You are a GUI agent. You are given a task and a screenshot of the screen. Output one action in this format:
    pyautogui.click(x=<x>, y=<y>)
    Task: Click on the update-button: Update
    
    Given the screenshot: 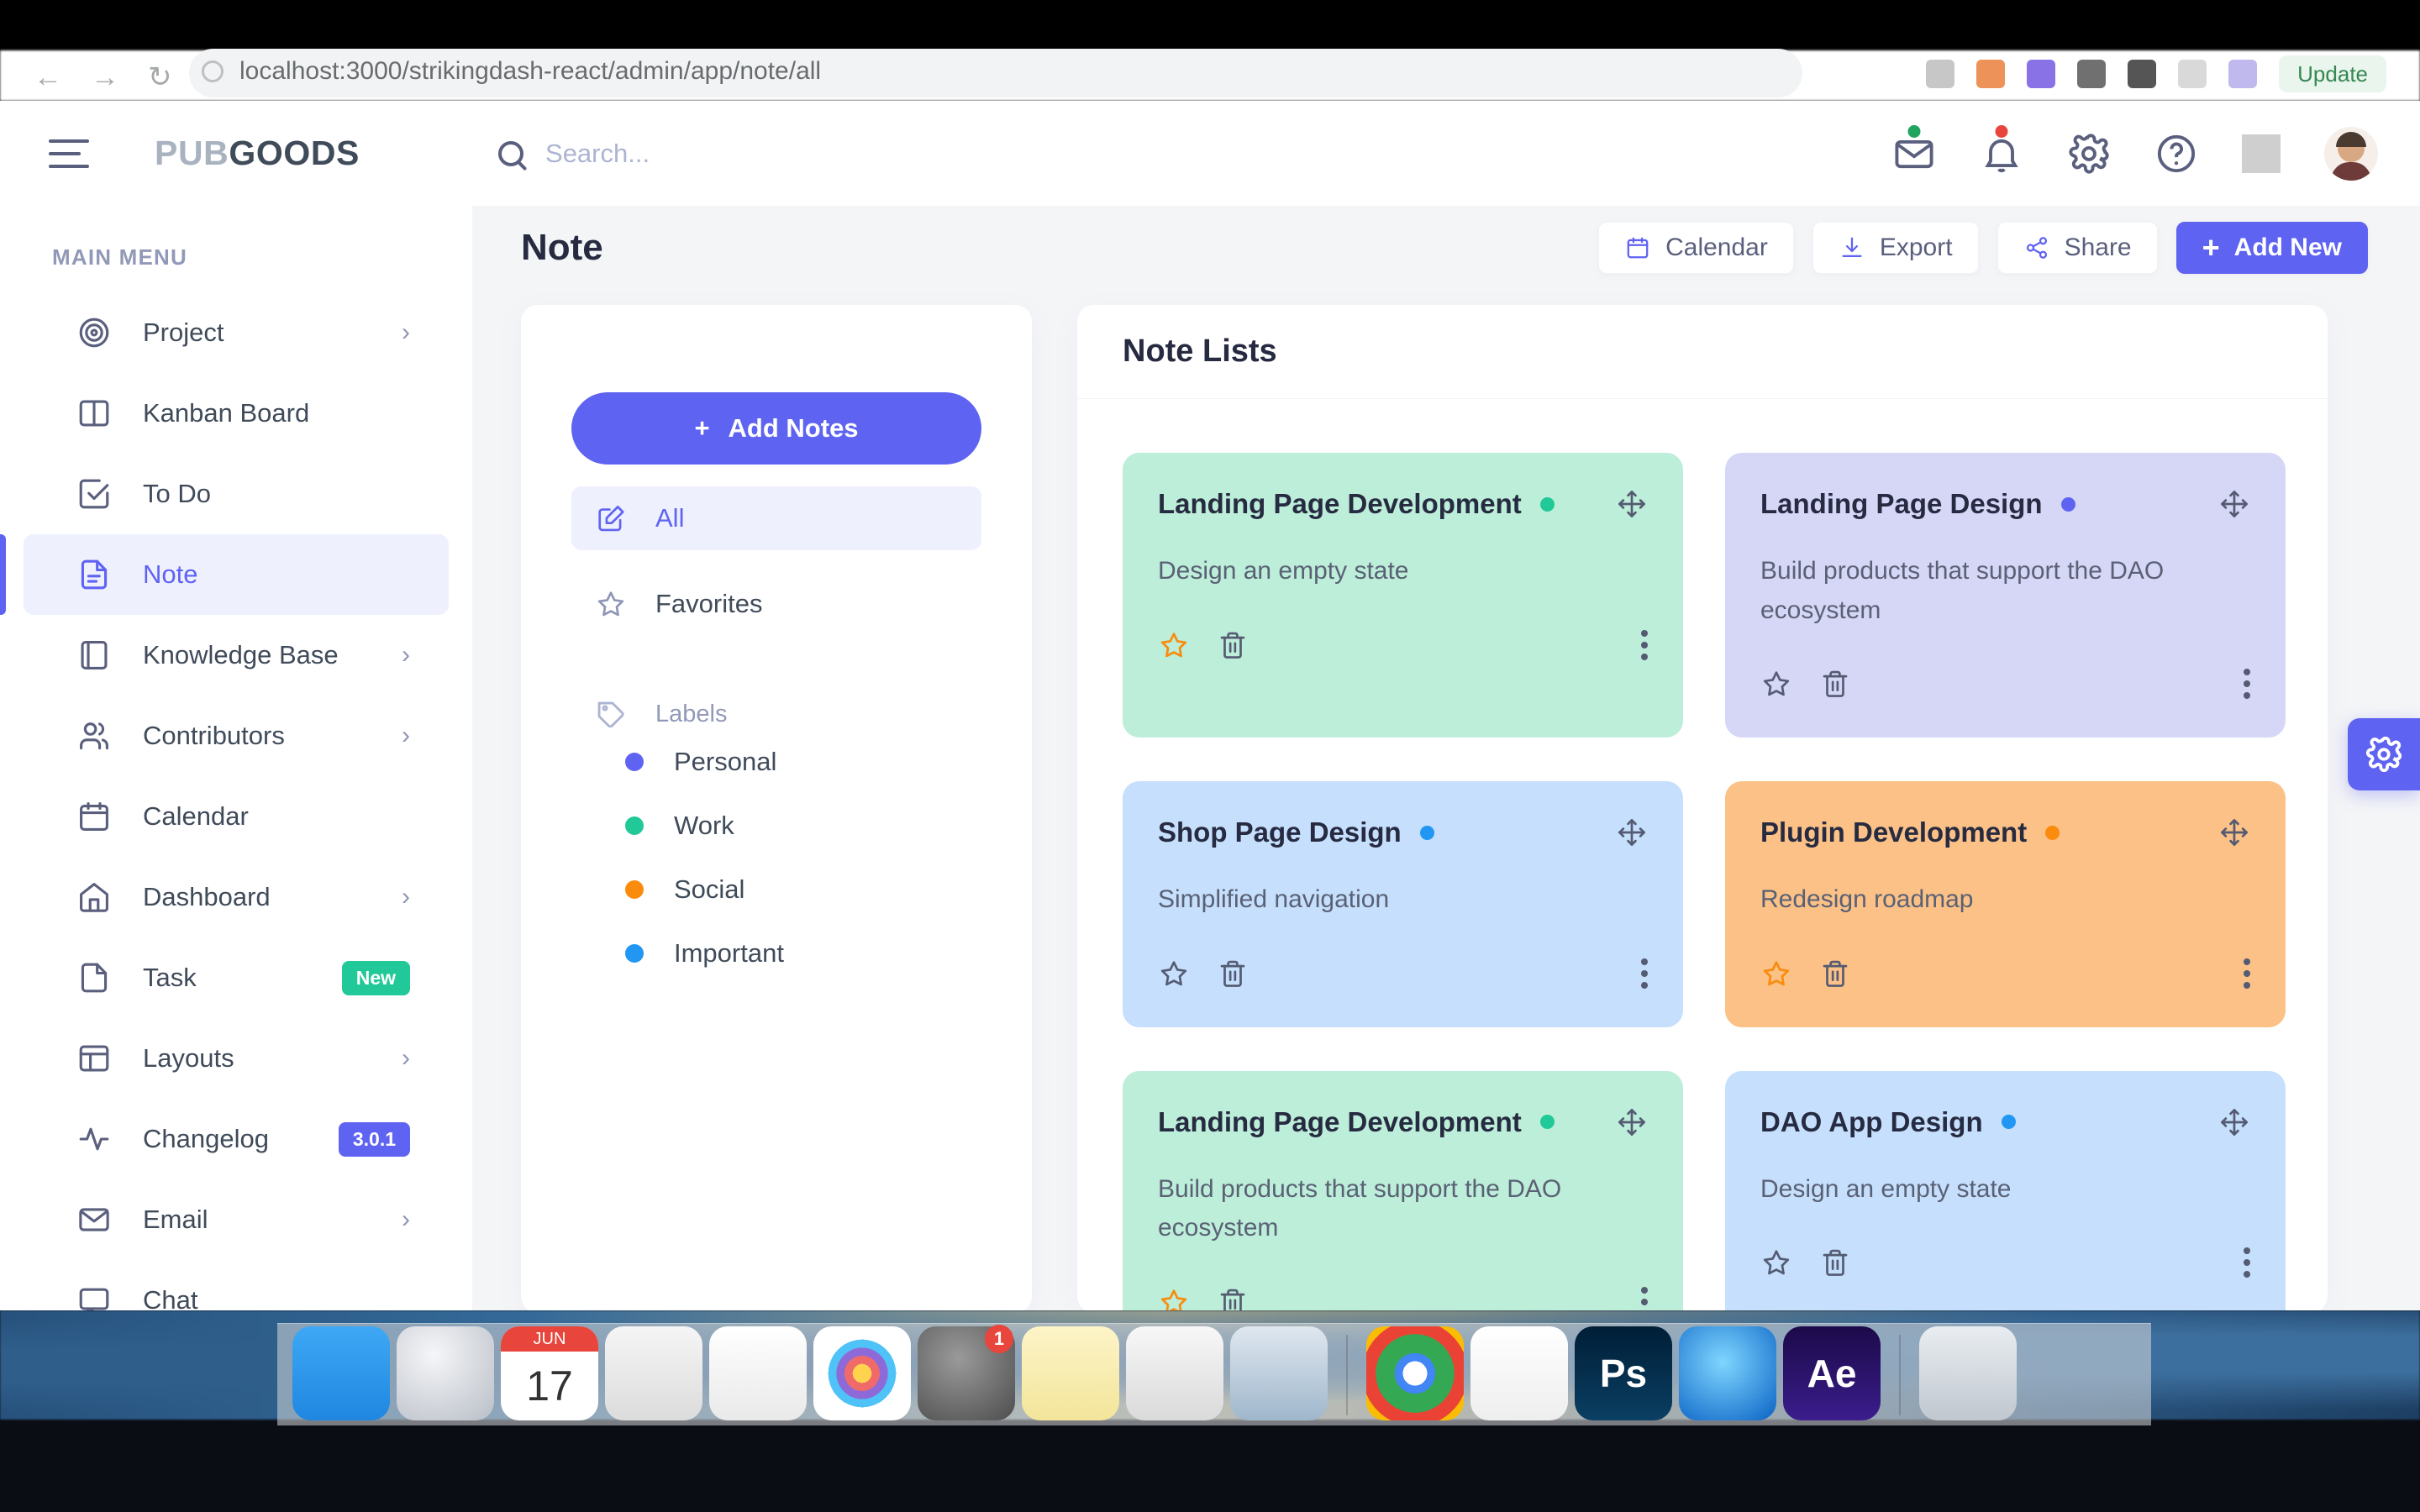 What is the action you would take?
    pyautogui.click(x=2332, y=73)
    